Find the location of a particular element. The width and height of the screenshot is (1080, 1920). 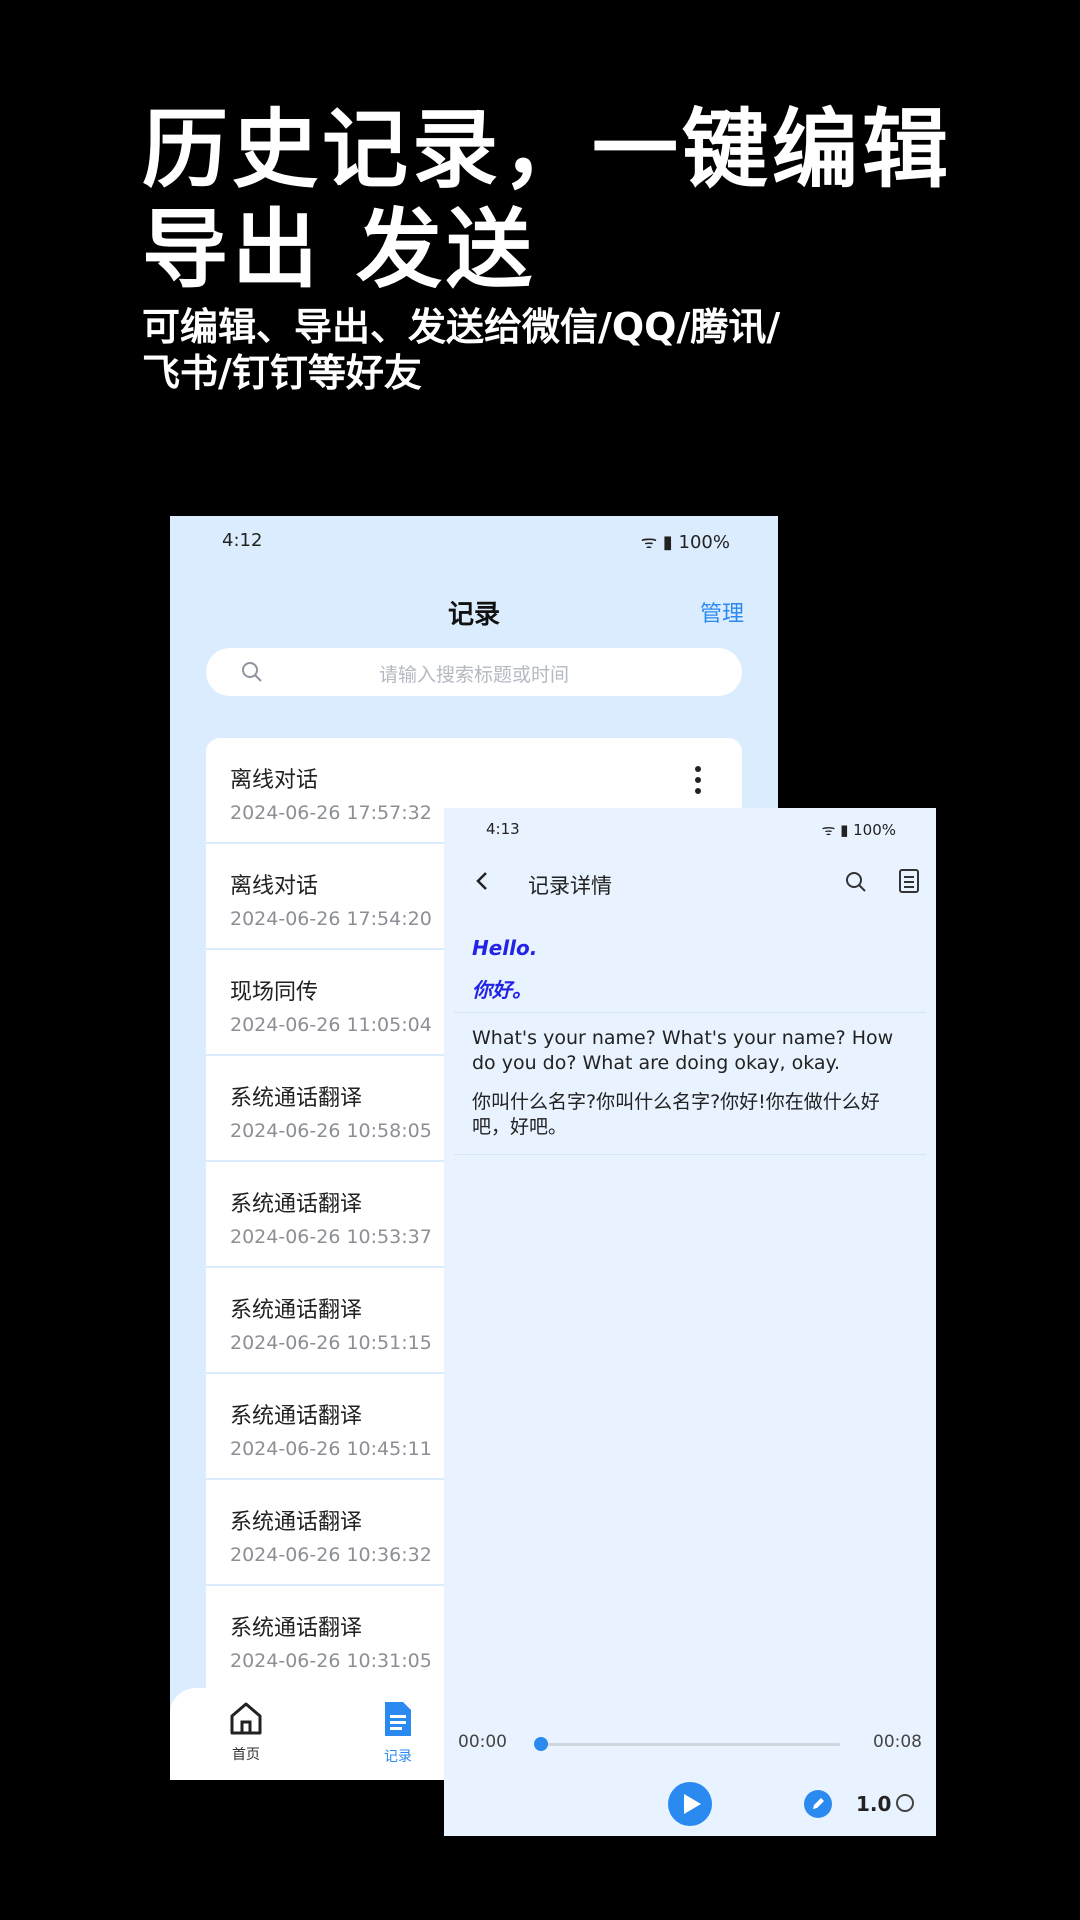

search-placeholder: 请输入搜索标题或时间 is located at coordinates (473, 675).